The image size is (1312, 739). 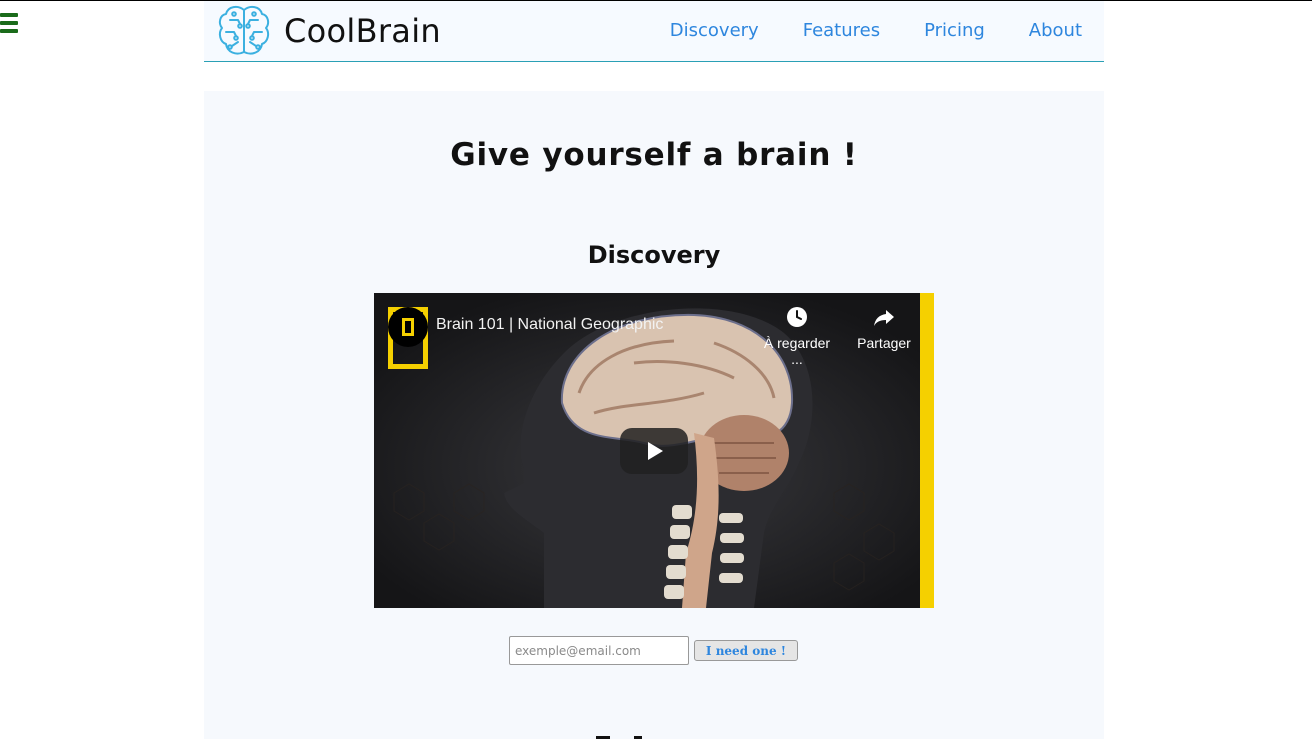 I want to click on clock-icon, so click(x=797, y=317).